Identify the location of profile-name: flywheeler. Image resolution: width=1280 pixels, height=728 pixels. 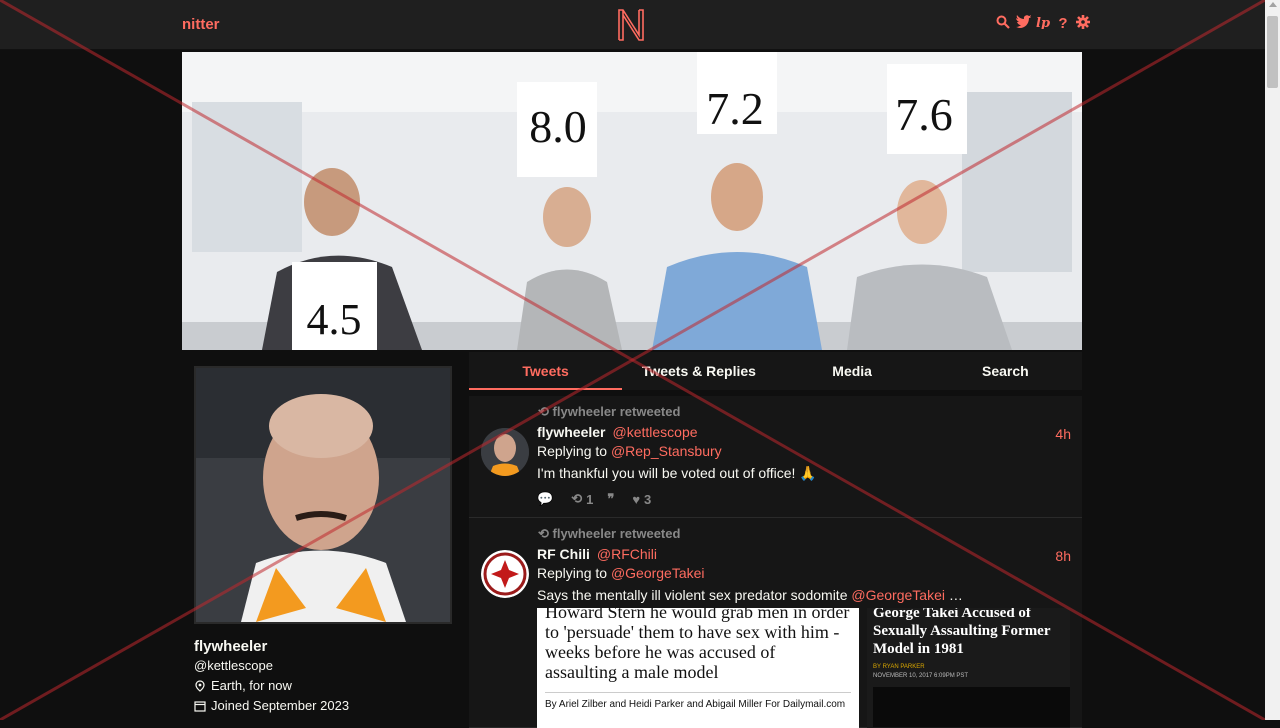
(325, 646).